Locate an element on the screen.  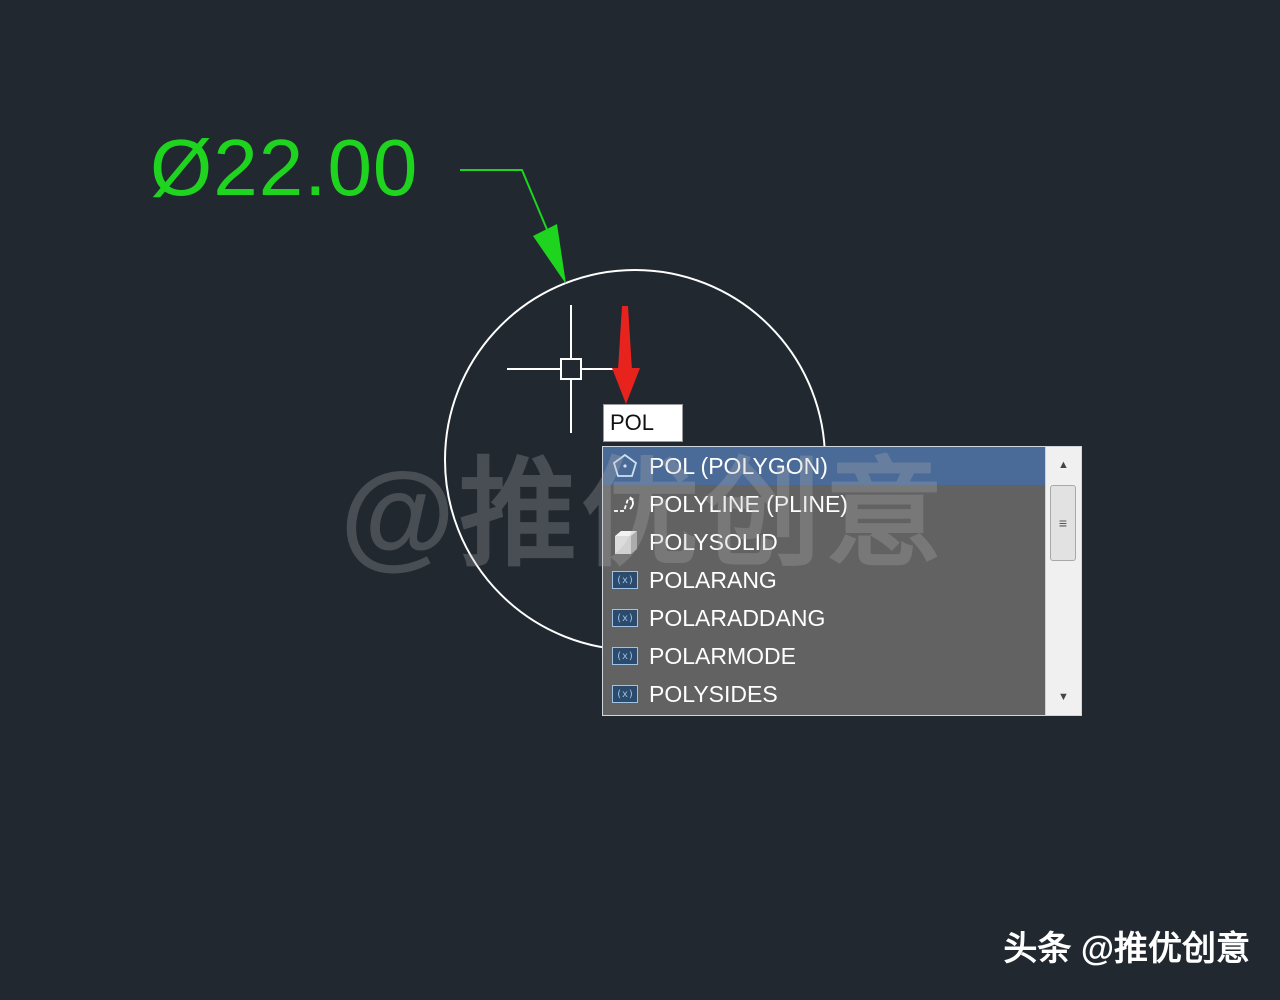
autocomplete-item-polysolid: POLYSOLID is located at coordinates (824, 542).